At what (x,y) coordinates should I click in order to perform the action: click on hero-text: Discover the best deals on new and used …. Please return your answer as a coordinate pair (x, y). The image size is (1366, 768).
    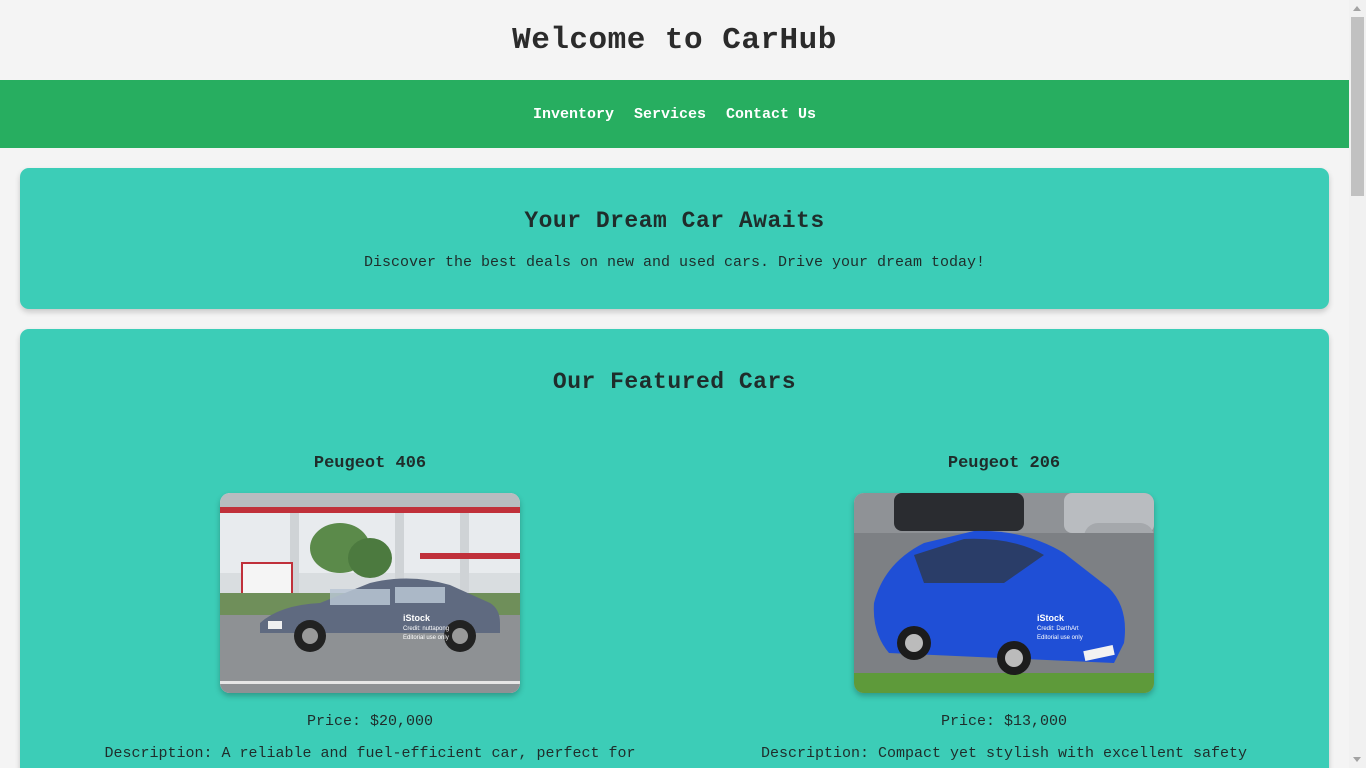
    Looking at the image, I should click on (674, 262).